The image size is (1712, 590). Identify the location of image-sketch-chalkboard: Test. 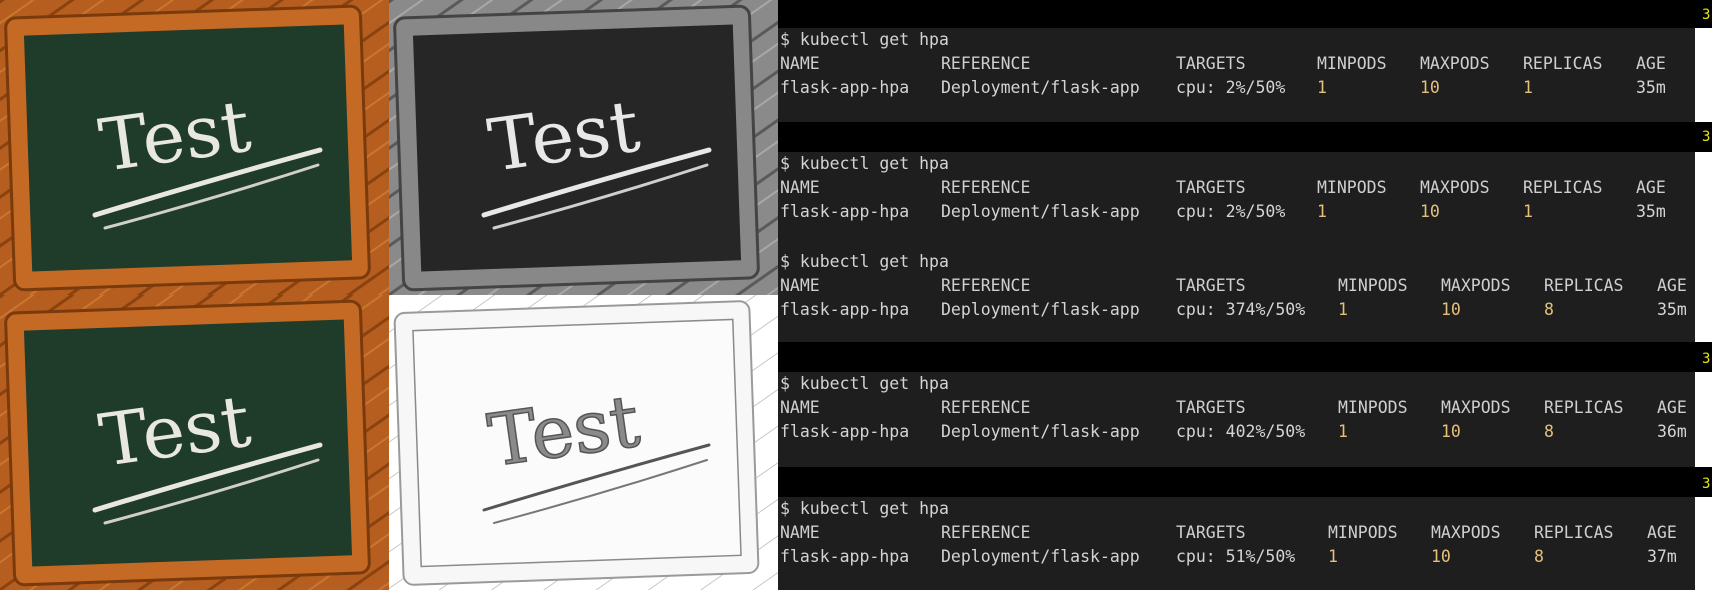
(583, 442).